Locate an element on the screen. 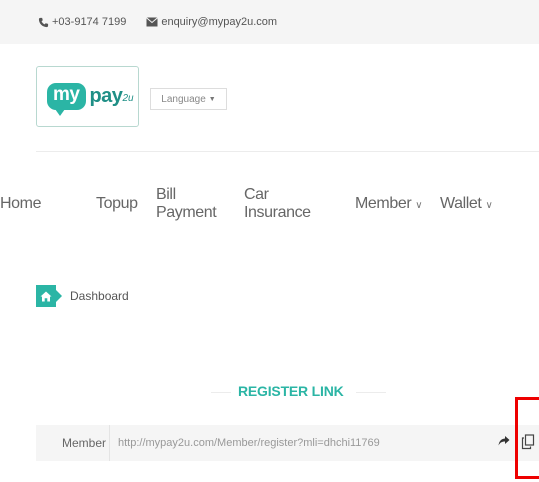 Image resolution: width=539 pixels, height=482 pixels. mypay2u-logo: my pay 2u is located at coordinates (87, 96).